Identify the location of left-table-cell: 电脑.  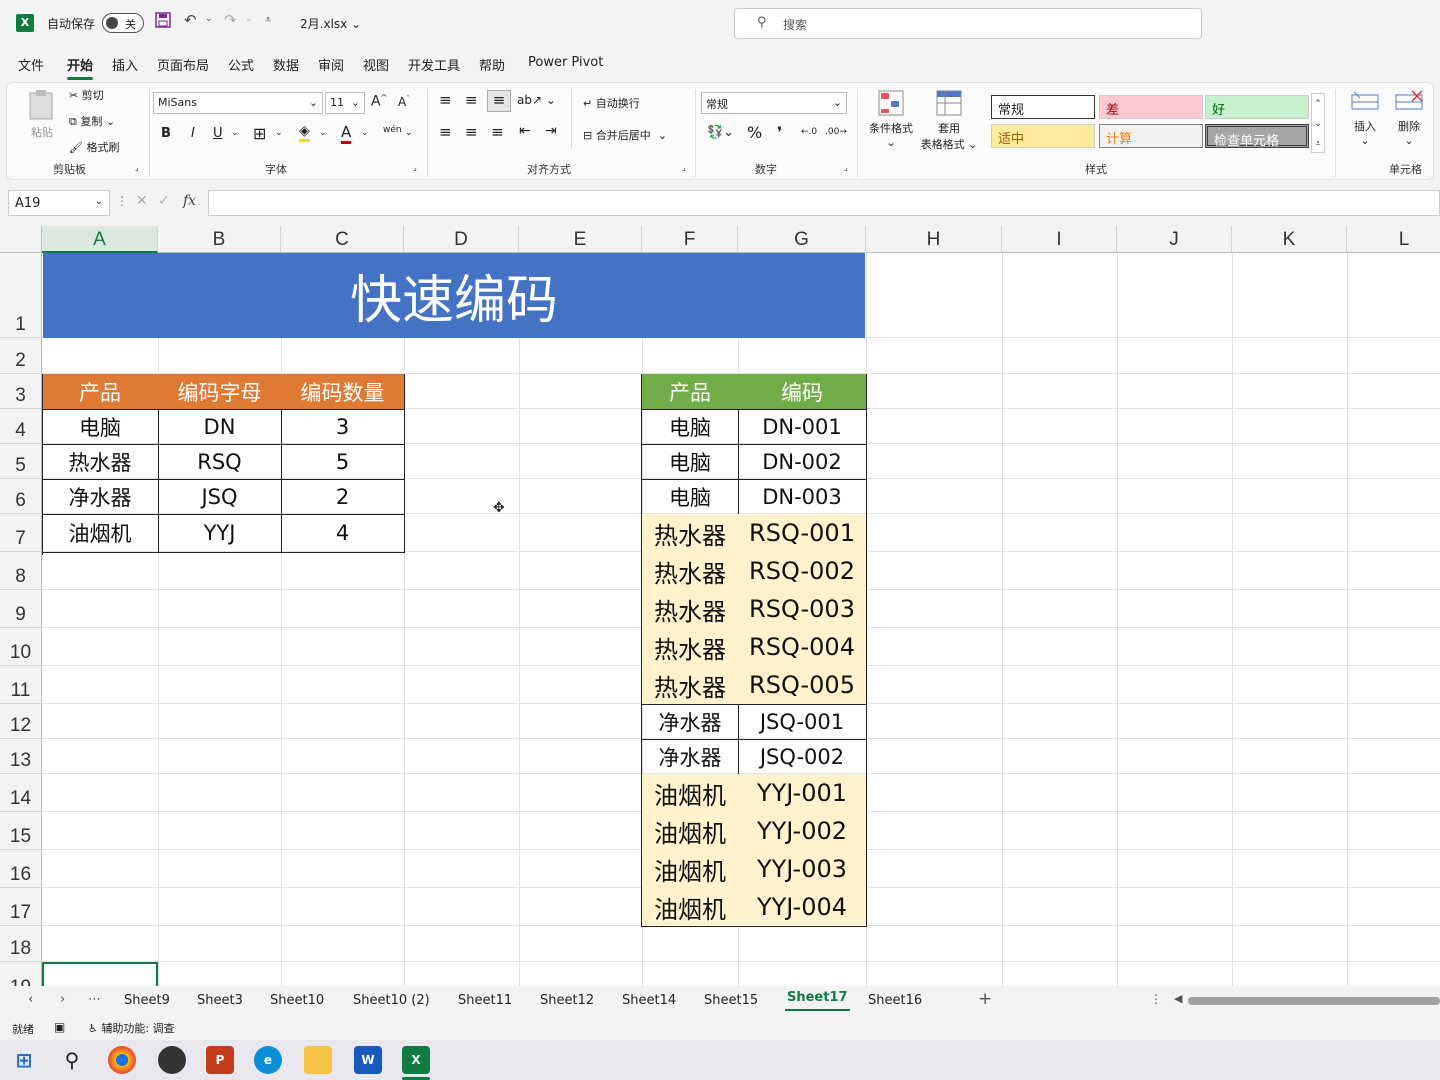
(100, 427).